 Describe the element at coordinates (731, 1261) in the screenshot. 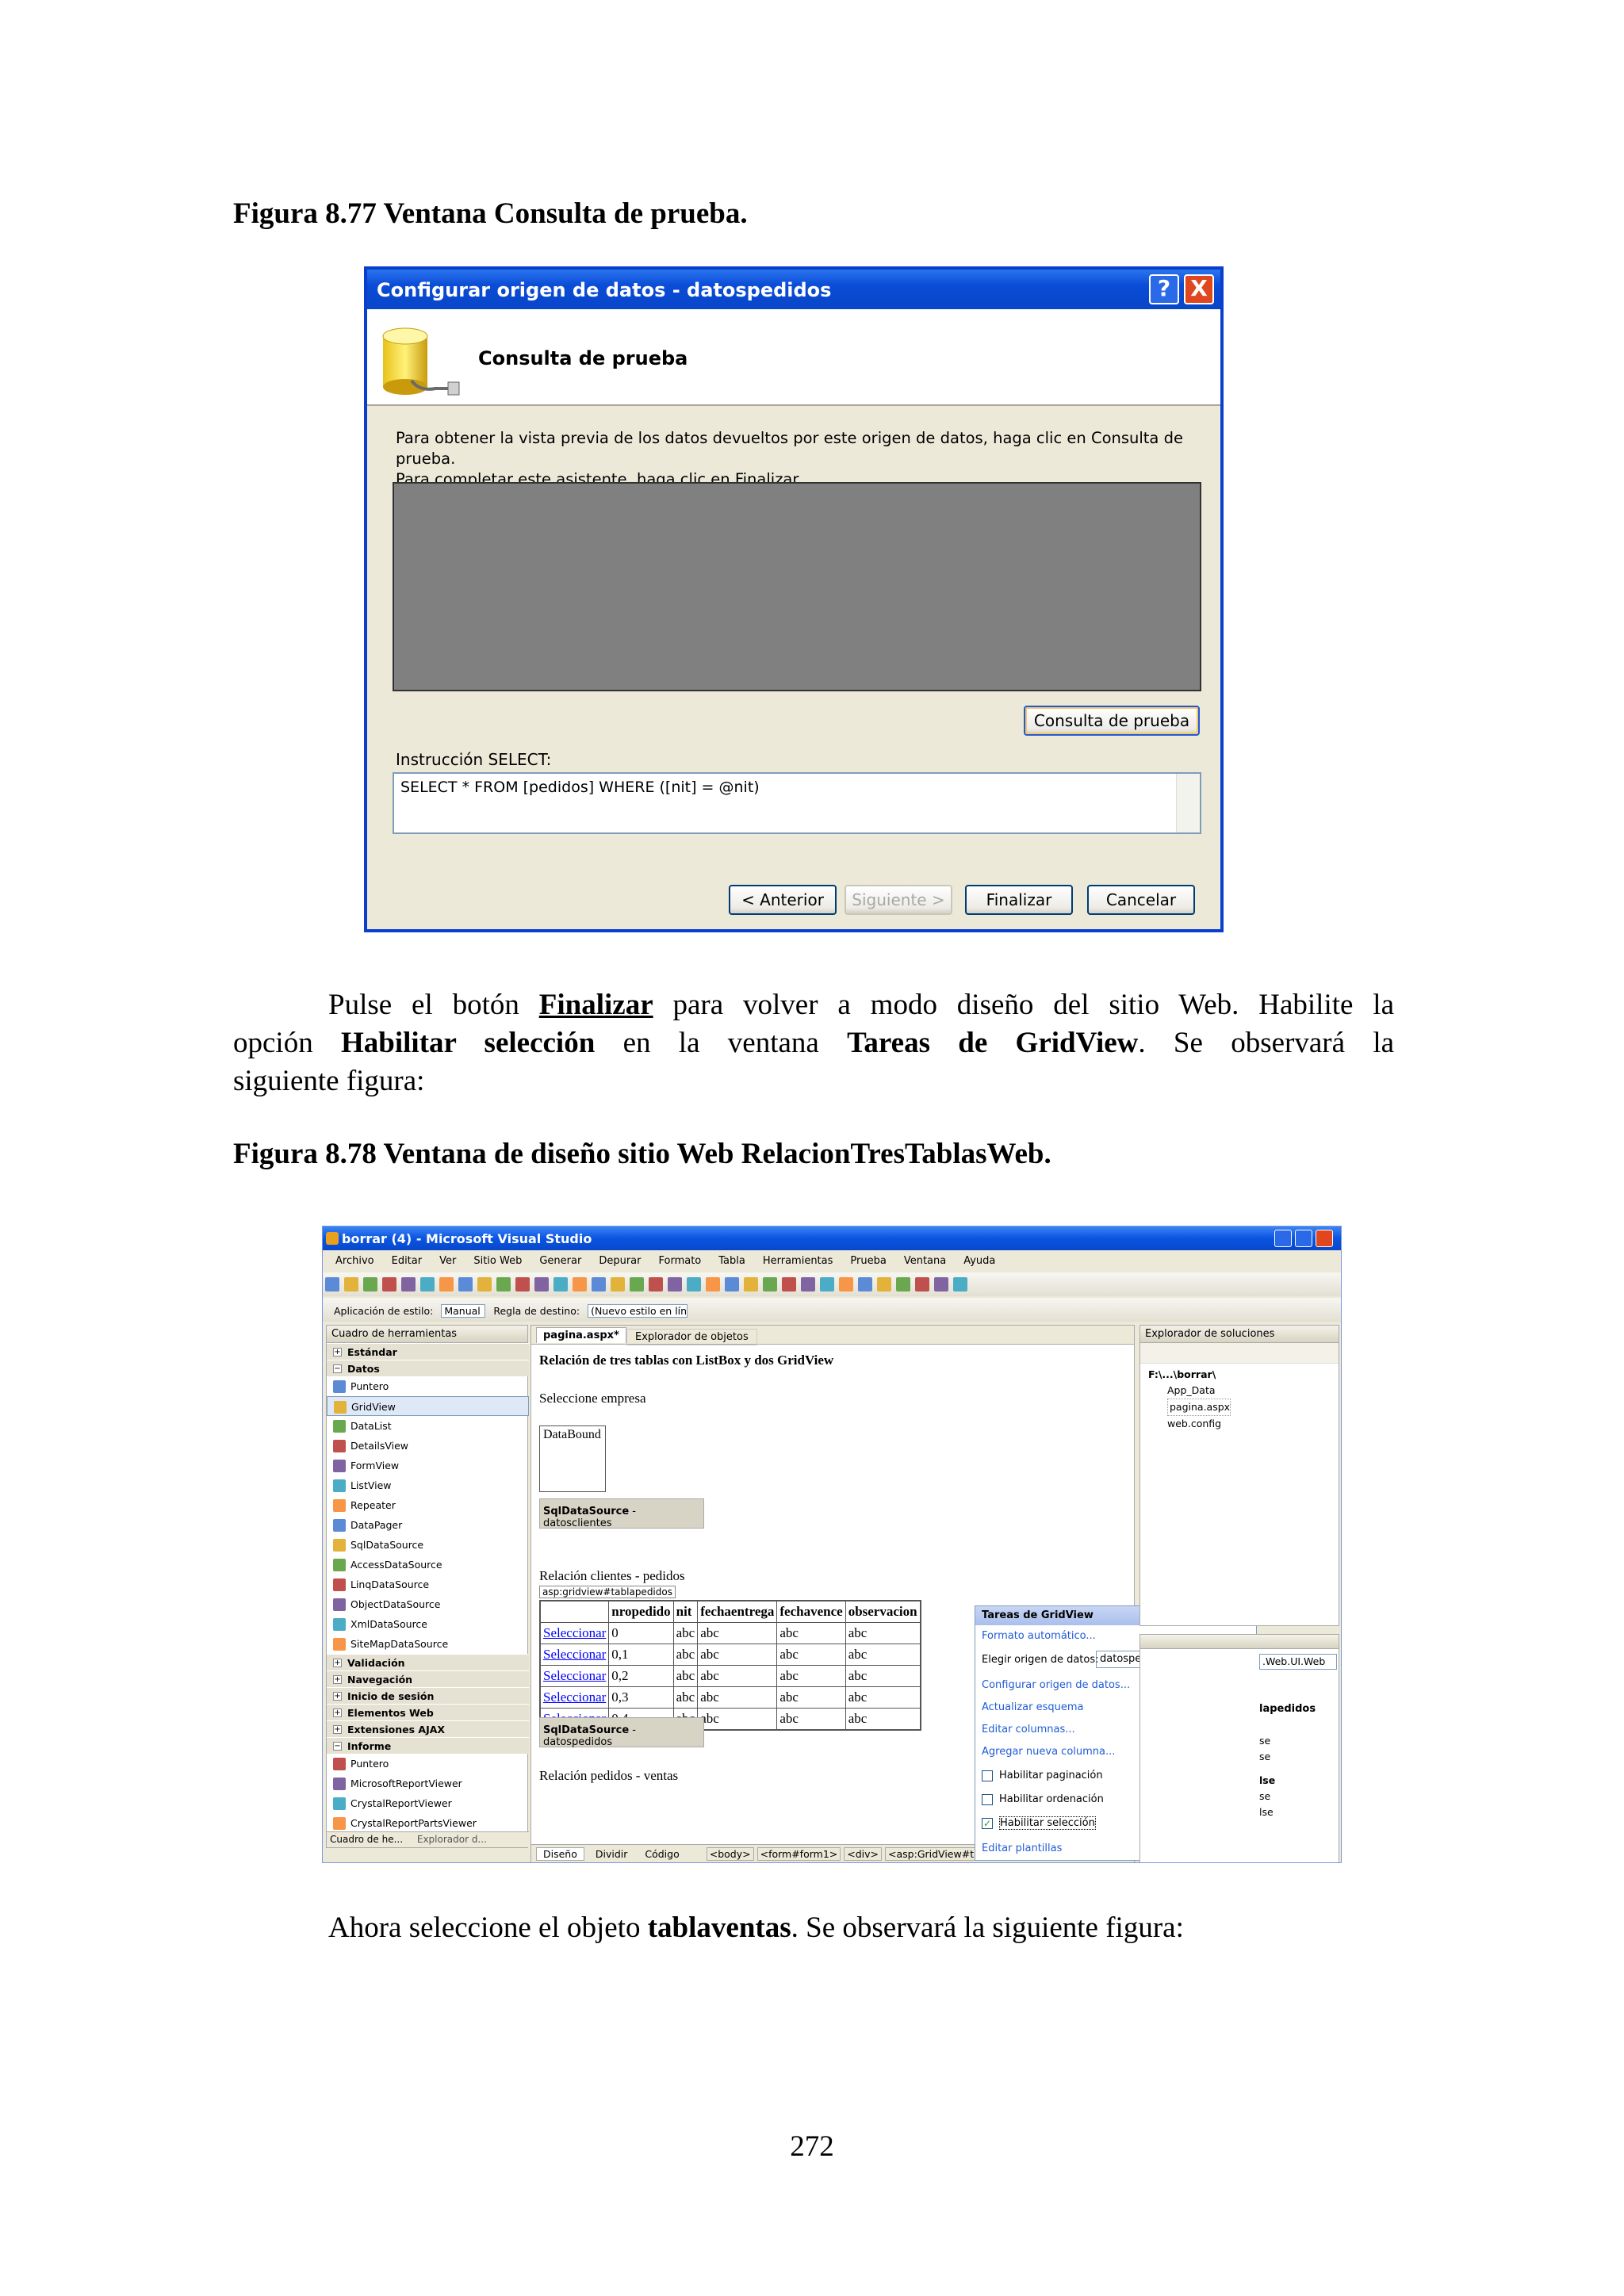

I see `menu-item-7: Tabla` at that location.